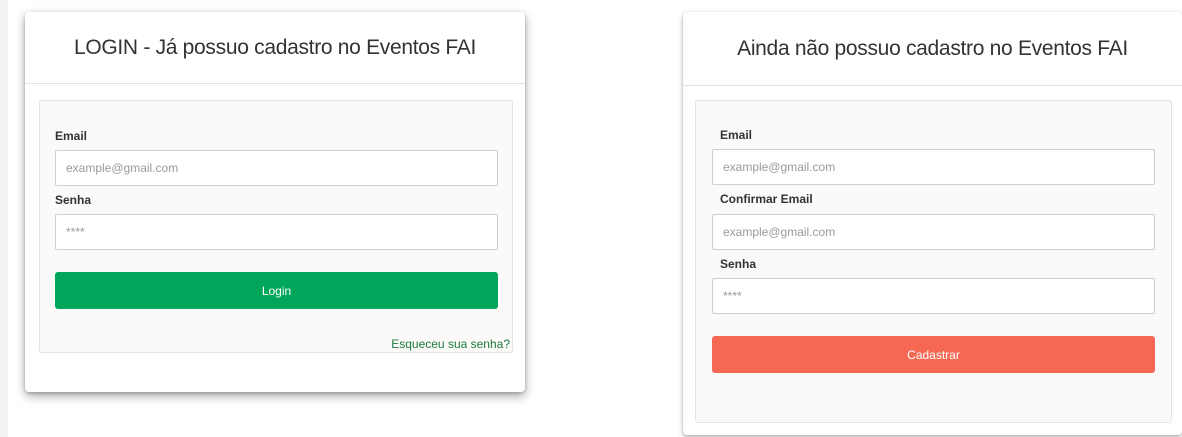 The height and width of the screenshot is (437, 1182). What do you see at coordinates (738, 264) in the screenshot?
I see `register-password-label: Senha` at bounding box center [738, 264].